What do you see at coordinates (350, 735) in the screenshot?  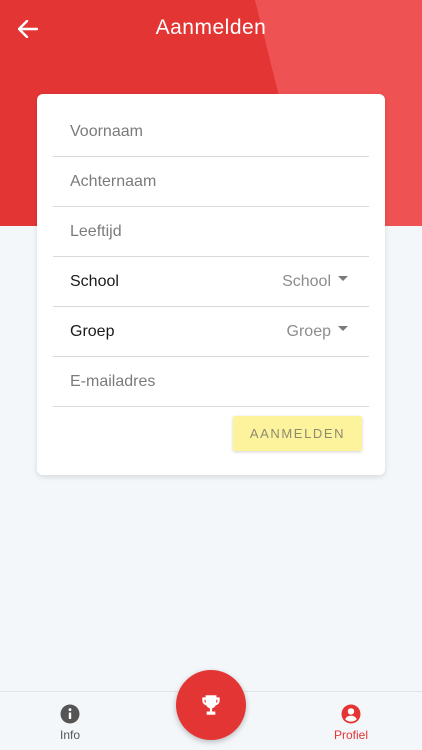 I see `nav-label-profile: Profiel` at bounding box center [350, 735].